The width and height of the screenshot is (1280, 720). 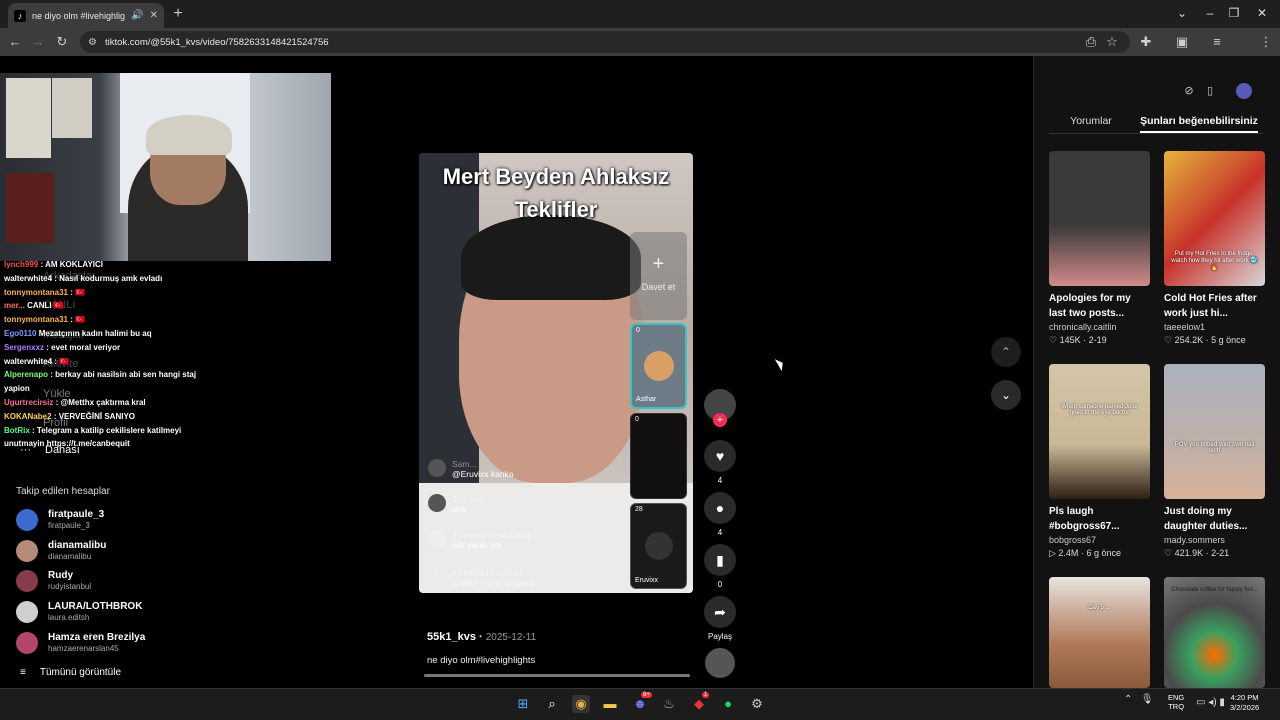 I want to click on bookmark-star-icon: ☆, so click(x=1112, y=42).